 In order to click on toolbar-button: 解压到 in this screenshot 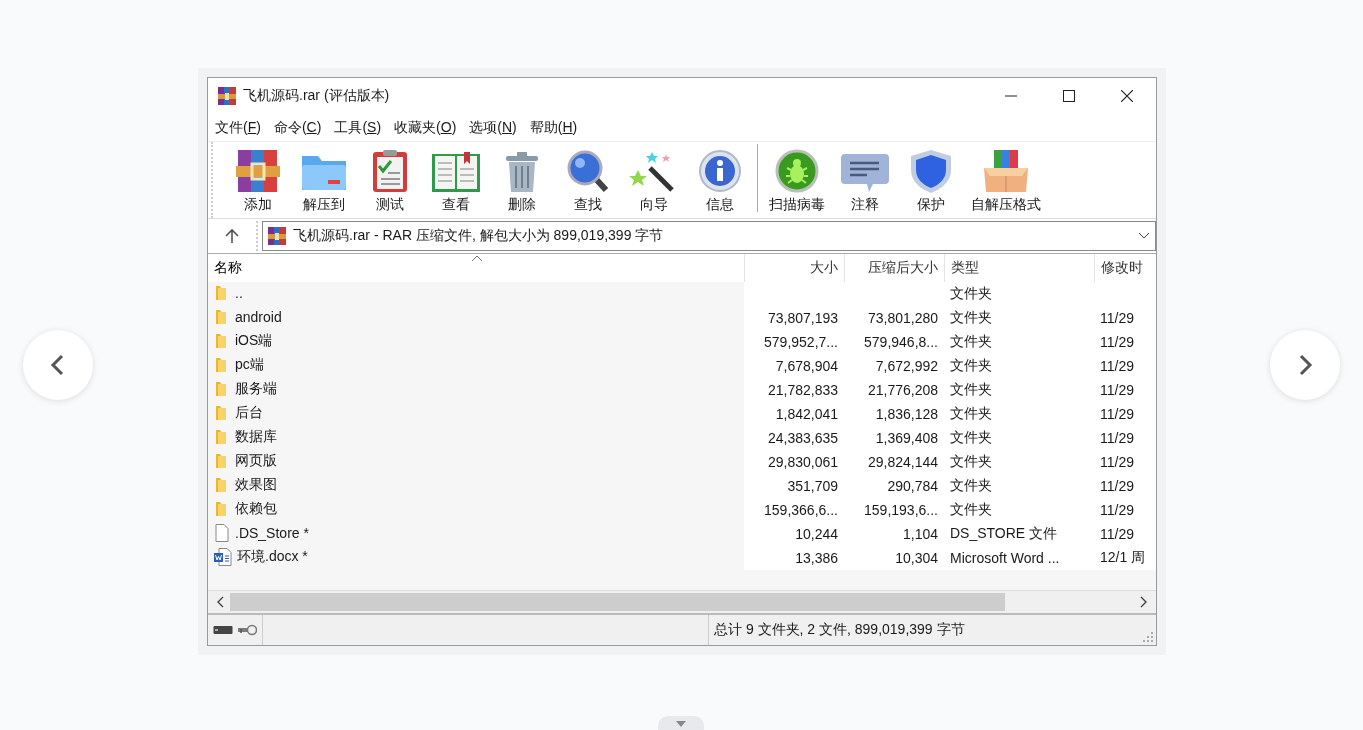, I will do `click(324, 181)`.